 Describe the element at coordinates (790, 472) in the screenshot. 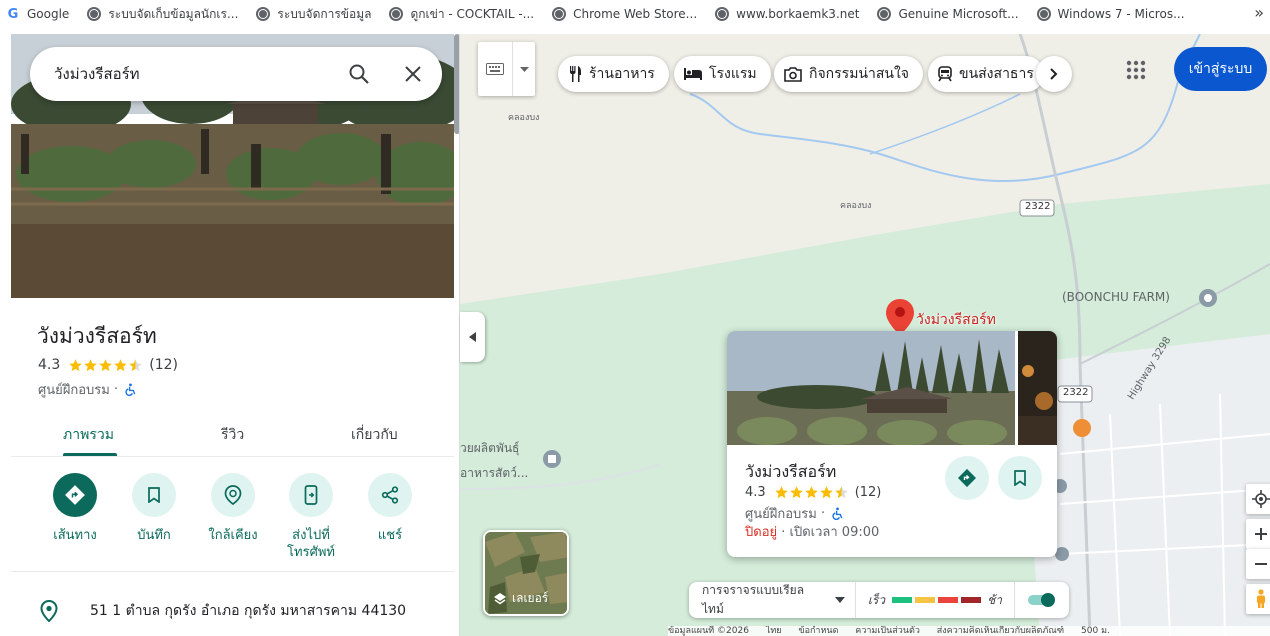

I see `card-place-name: วังม่วงรีสอร์ท` at that location.